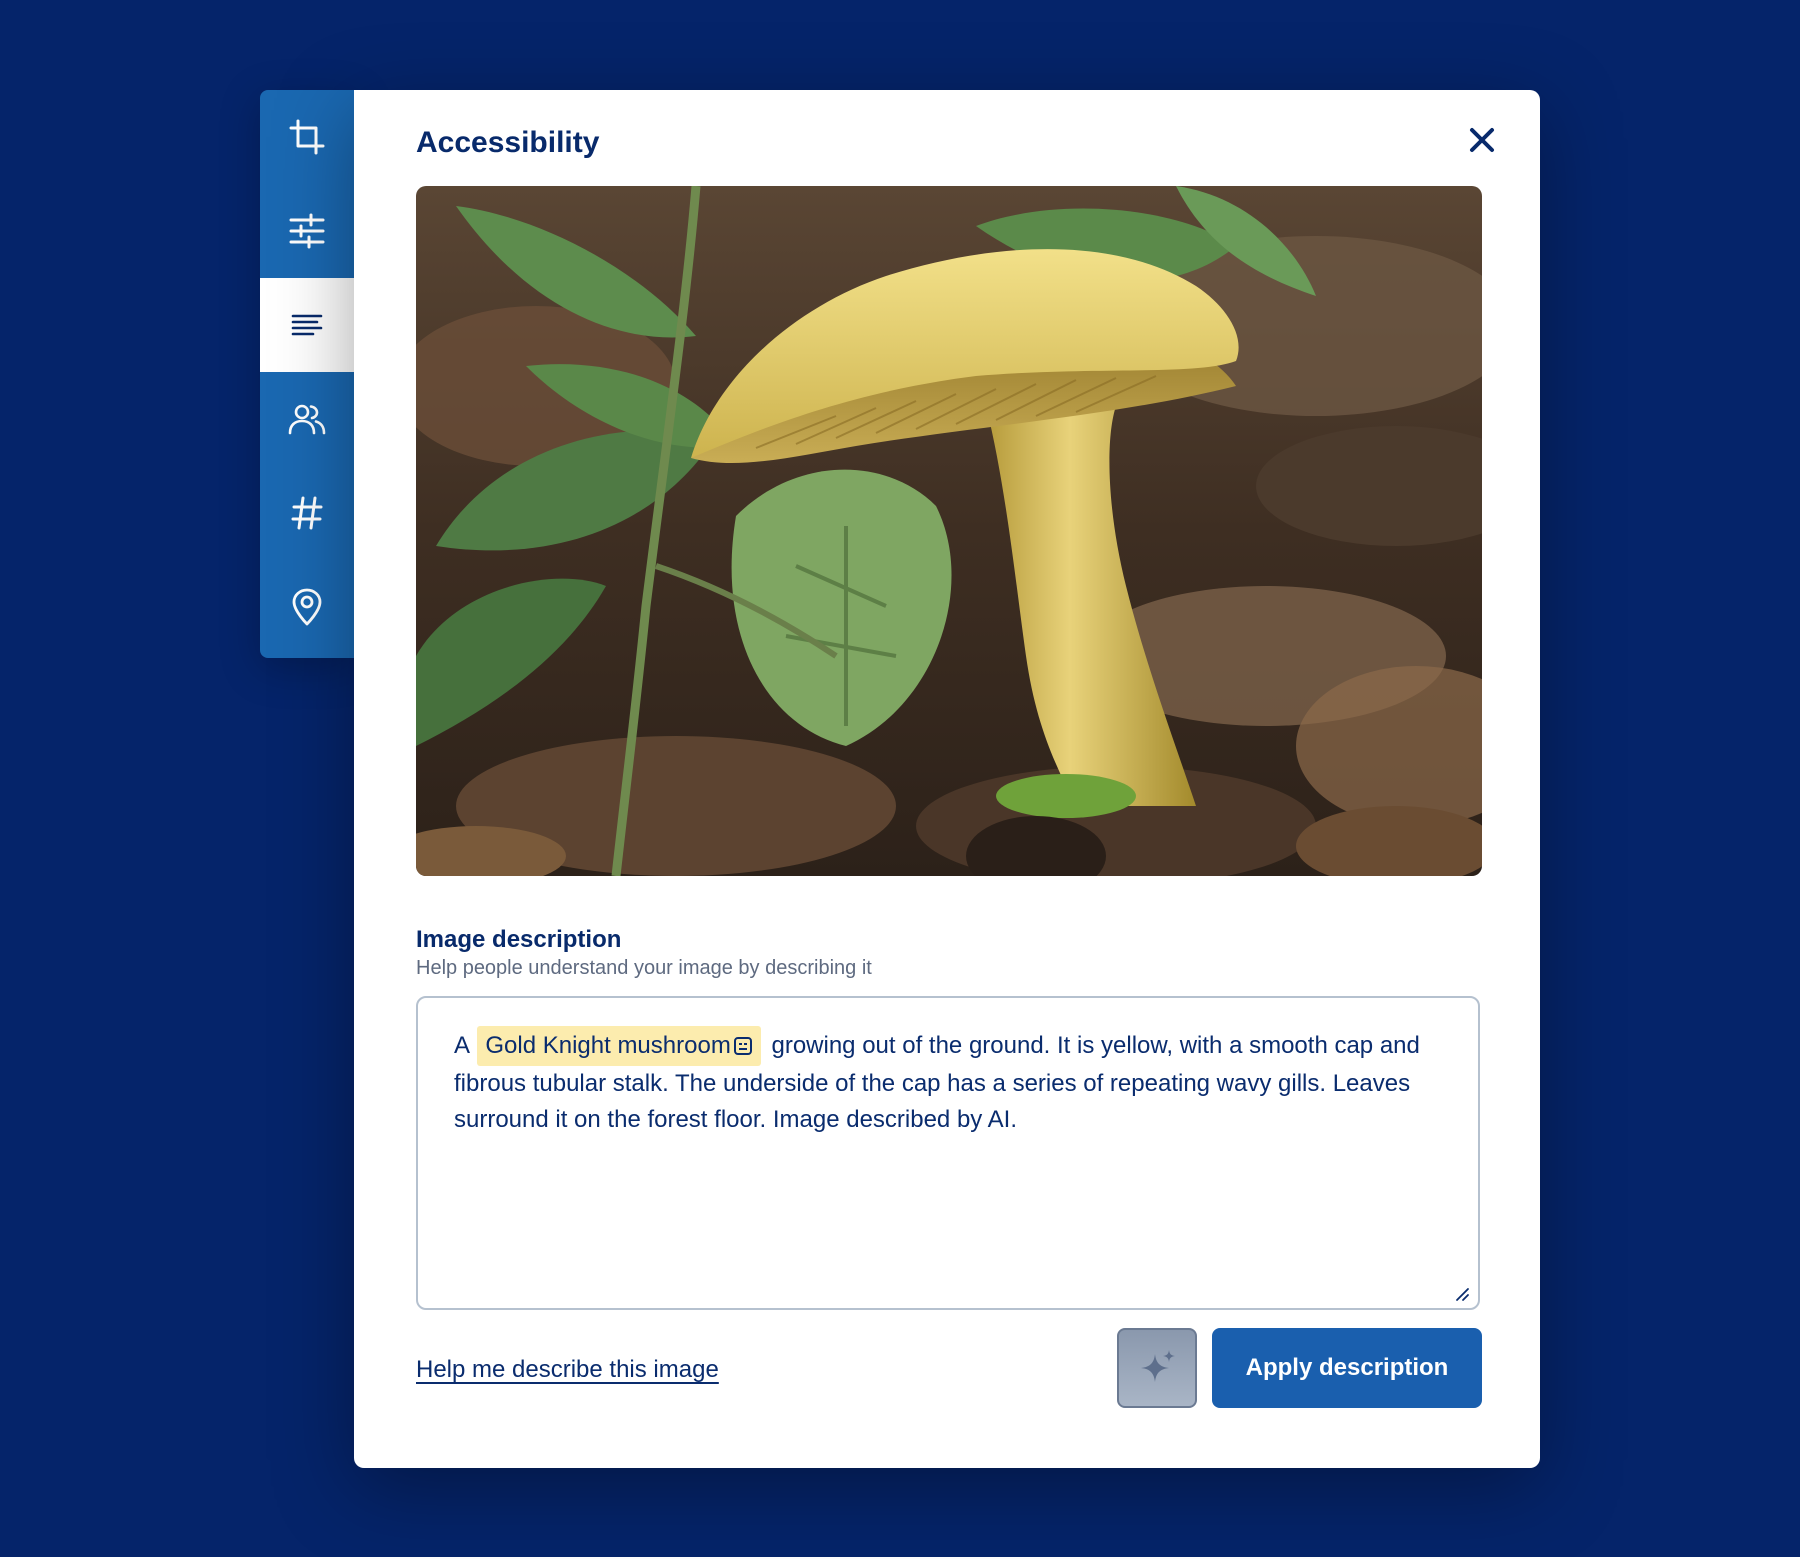 Image resolution: width=1800 pixels, height=1559 pixels. I want to click on location-pin-icon, so click(307, 607).